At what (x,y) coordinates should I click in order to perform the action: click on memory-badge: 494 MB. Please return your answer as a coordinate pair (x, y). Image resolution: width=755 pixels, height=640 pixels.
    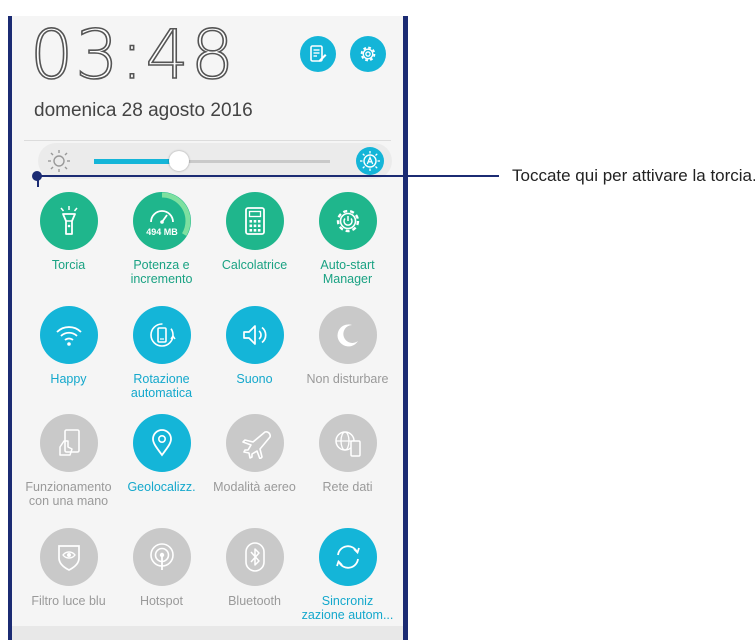
    Looking at the image, I should click on (162, 232).